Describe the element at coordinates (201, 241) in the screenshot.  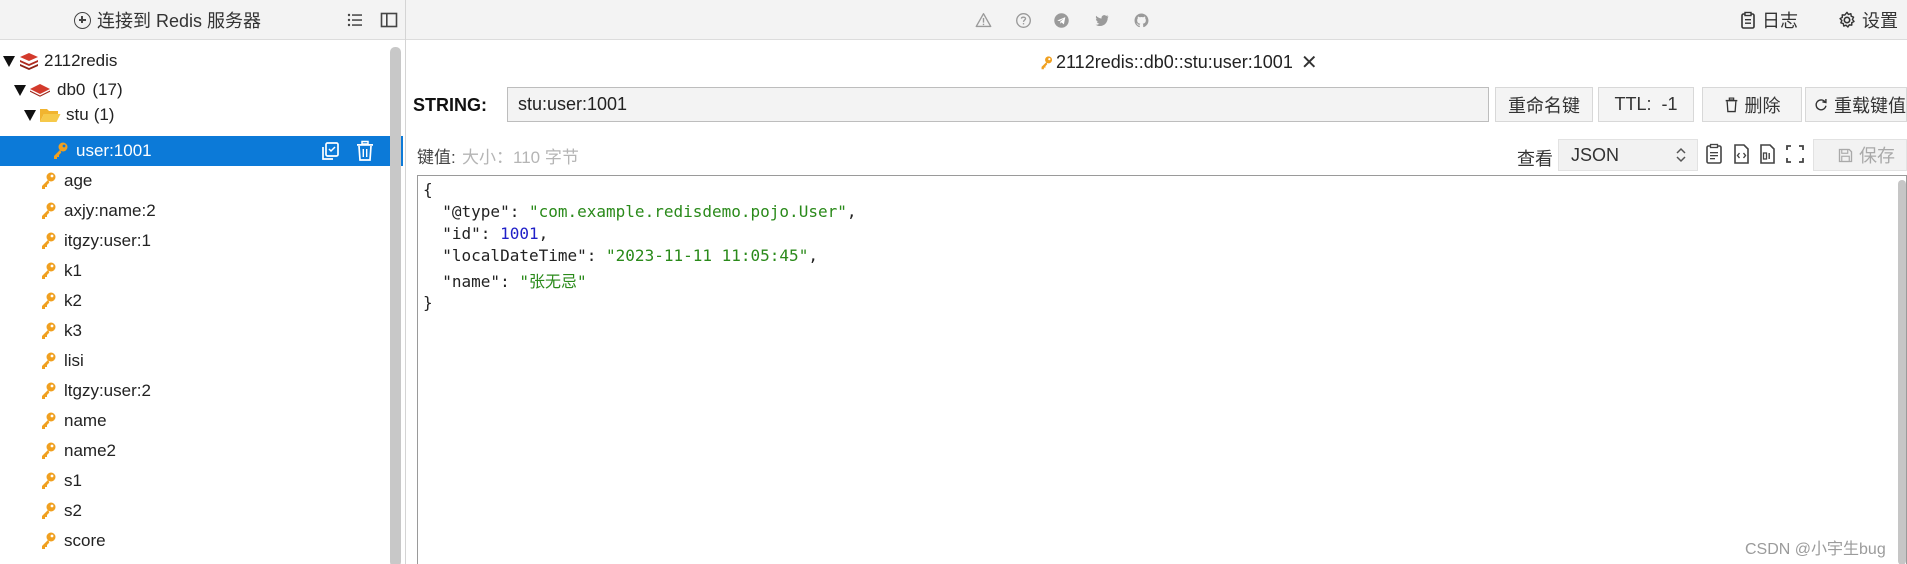
I see `tree-key-item: itgzy:user:1` at that location.